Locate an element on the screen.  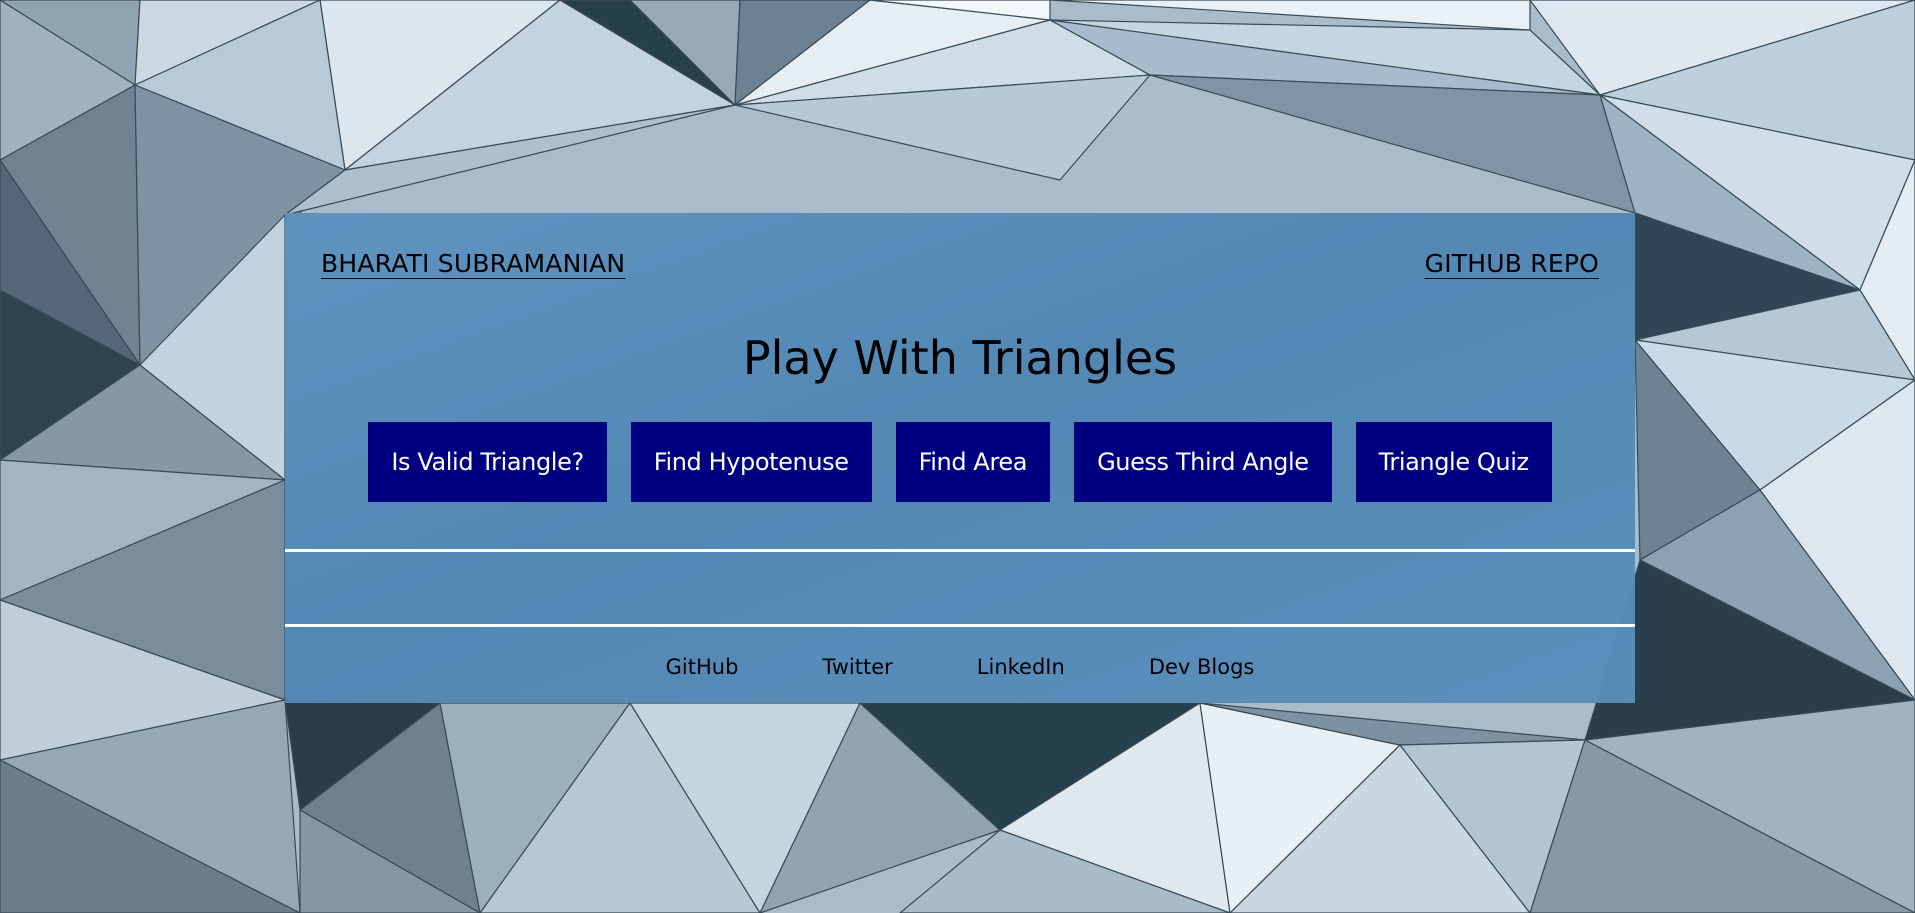
footer-link-linkedin: LinkedIn is located at coordinates (1021, 667).